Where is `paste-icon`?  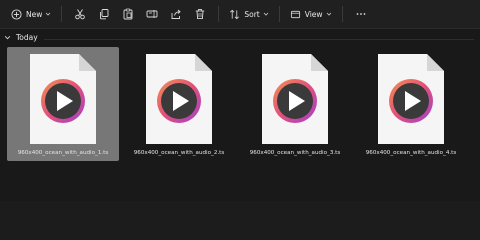 paste-icon is located at coordinates (128, 14).